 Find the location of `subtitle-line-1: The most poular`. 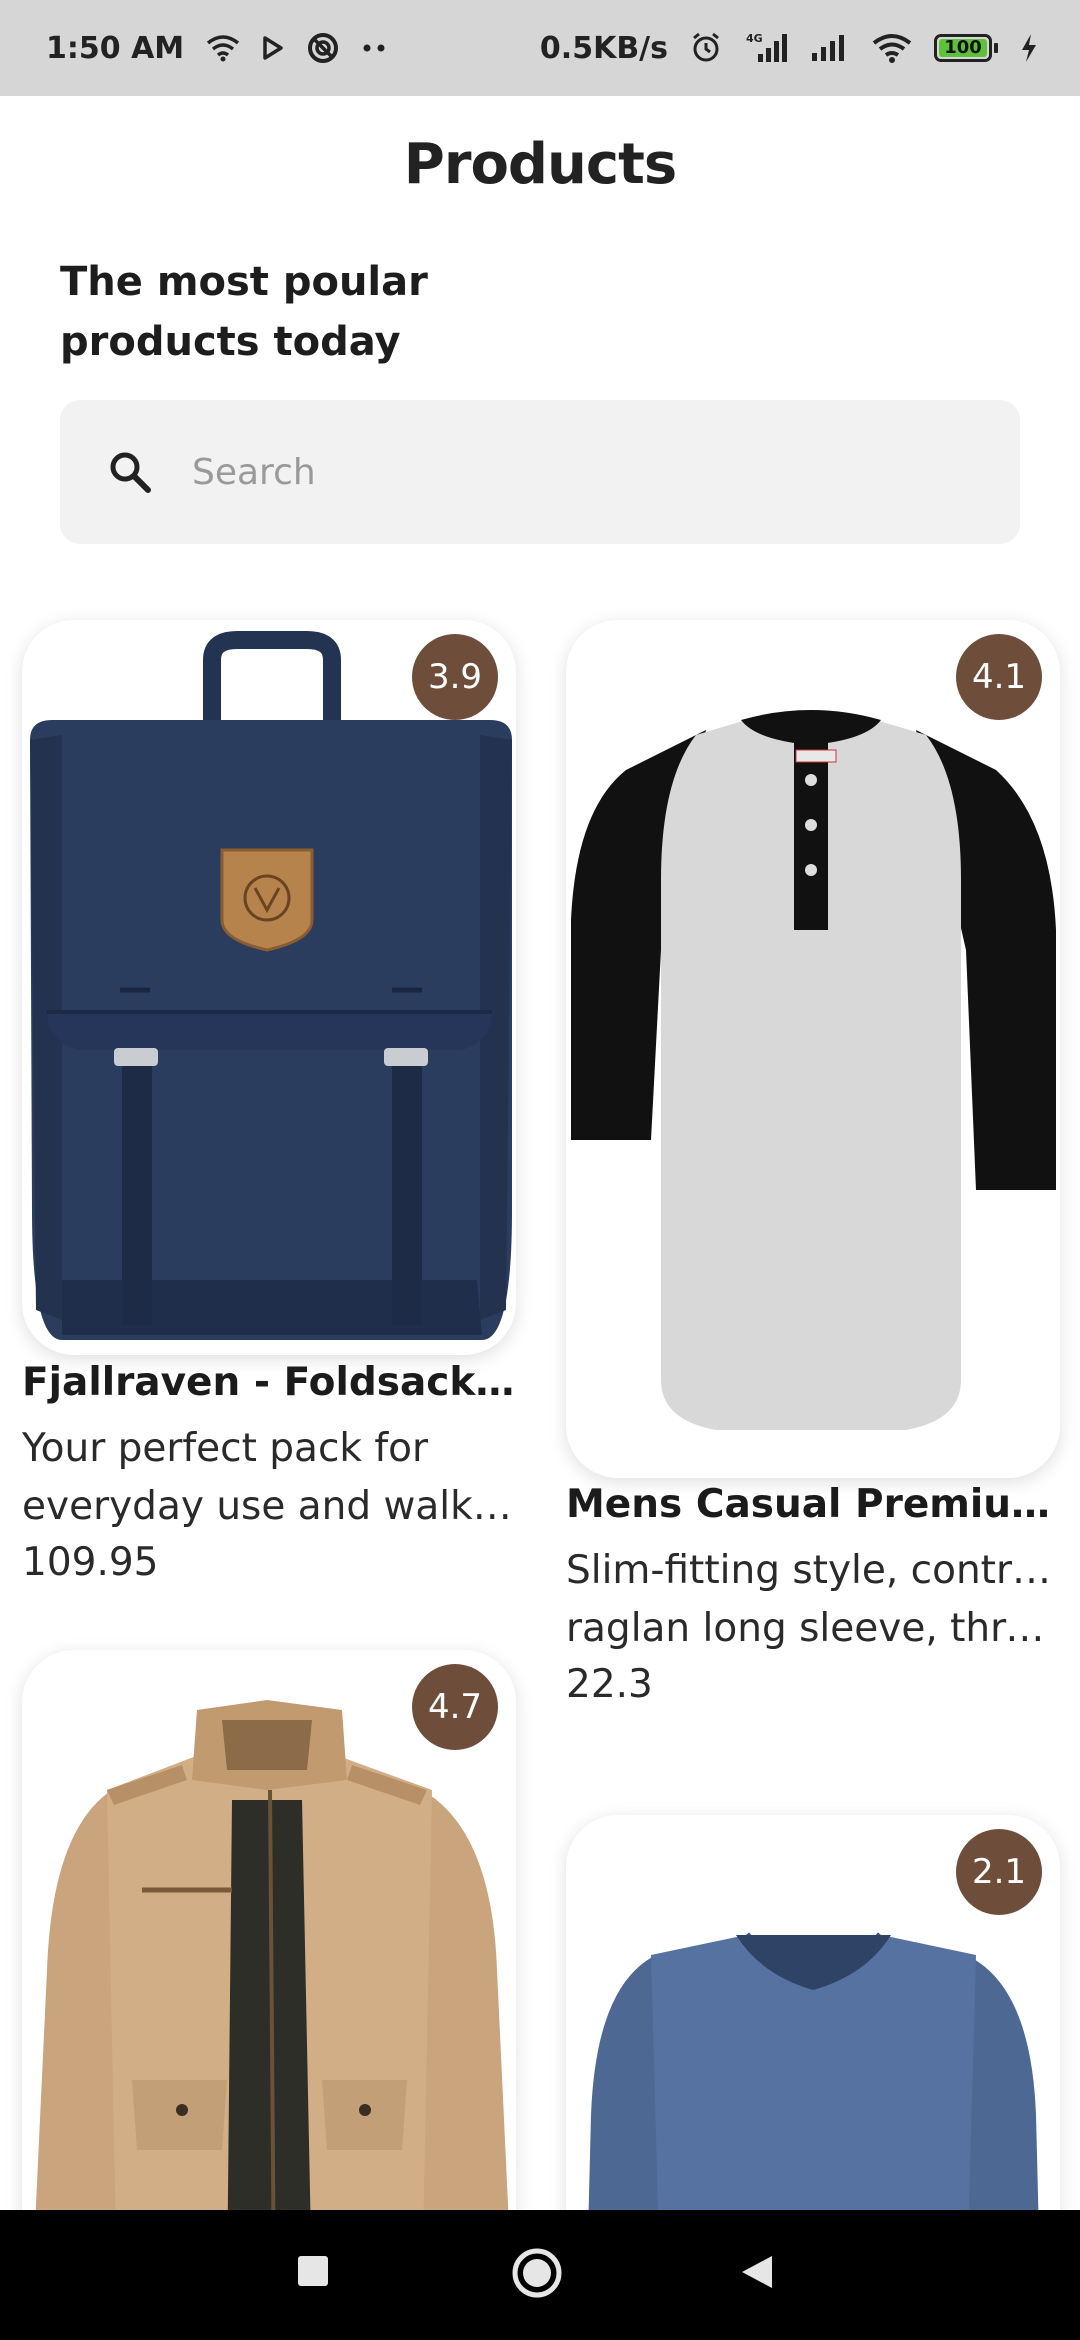

subtitle-line-1: The most poular is located at coordinates (244, 282).